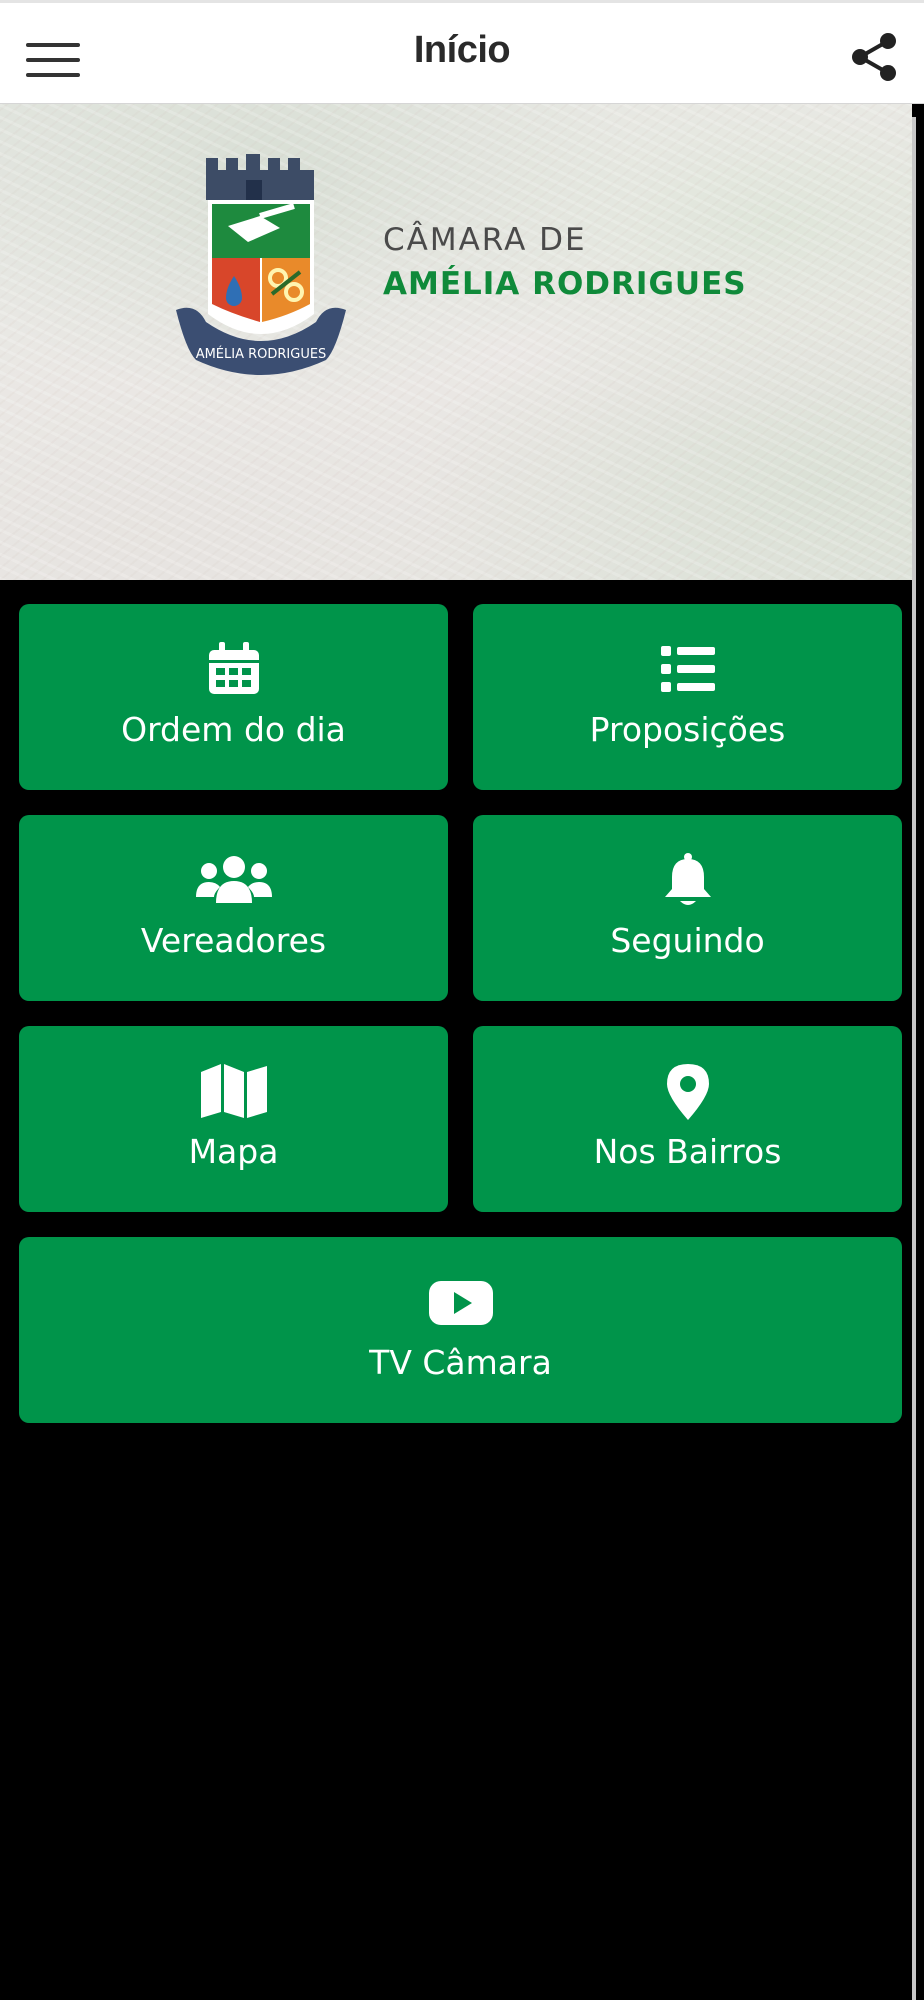  Describe the element at coordinates (687, 1092) in the screenshot. I see `map-pin-icon` at that location.